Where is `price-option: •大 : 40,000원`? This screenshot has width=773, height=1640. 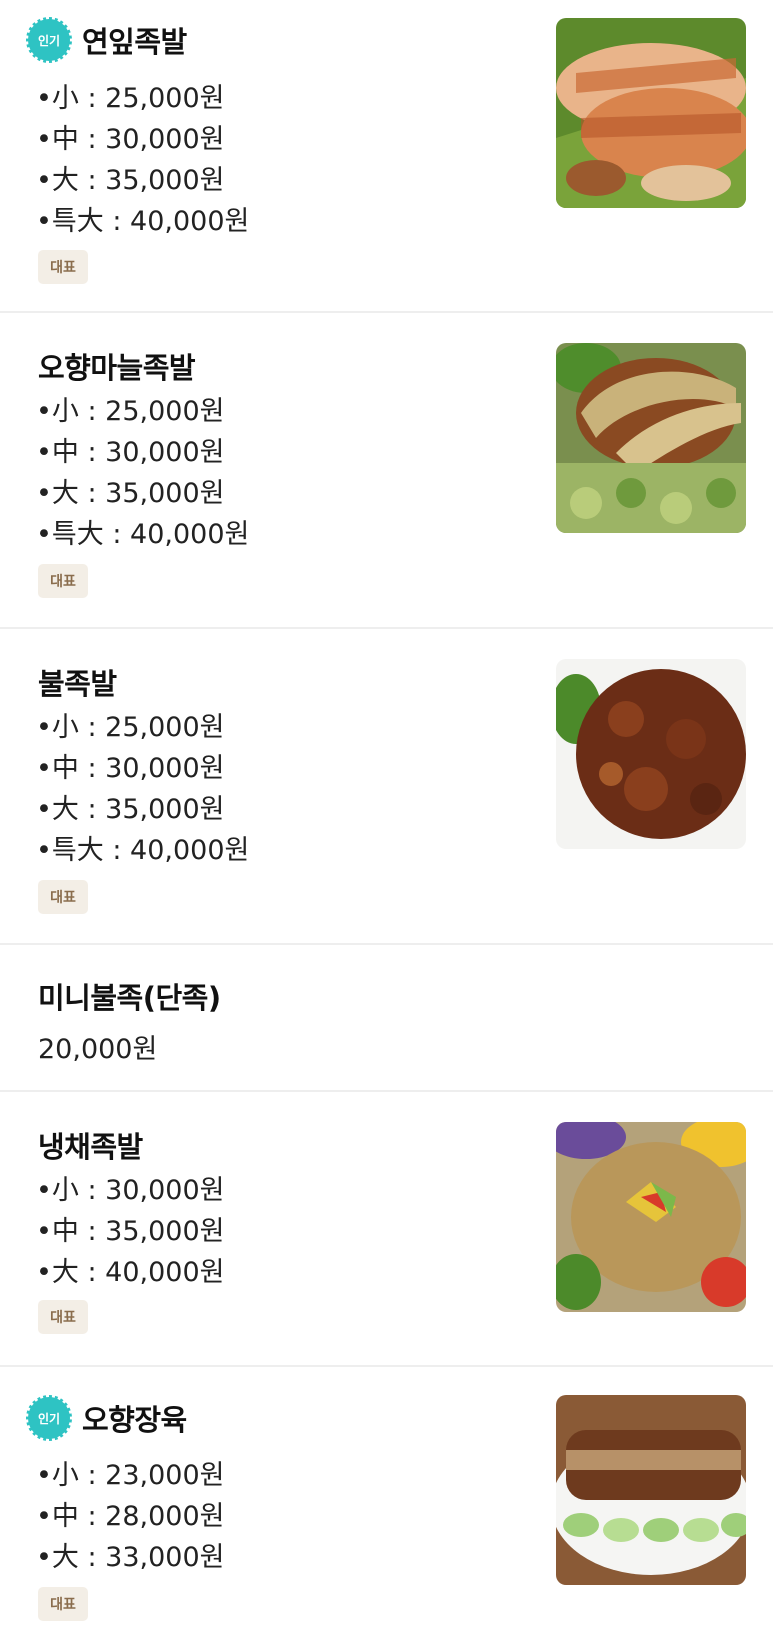
price-option: •大 : 40,000원 is located at coordinates (130, 1272).